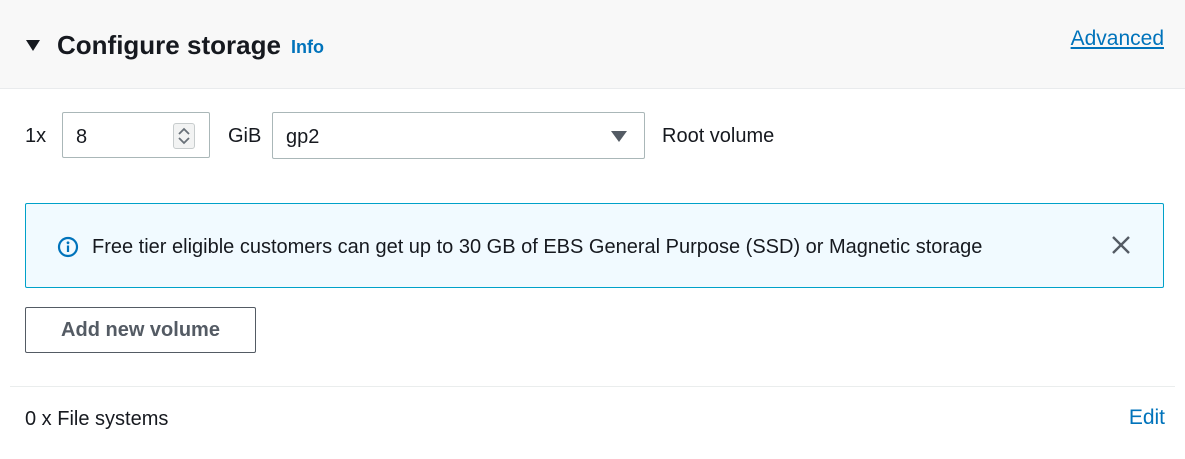 The height and width of the screenshot is (459, 1185). I want to click on info-link: Info, so click(307, 47).